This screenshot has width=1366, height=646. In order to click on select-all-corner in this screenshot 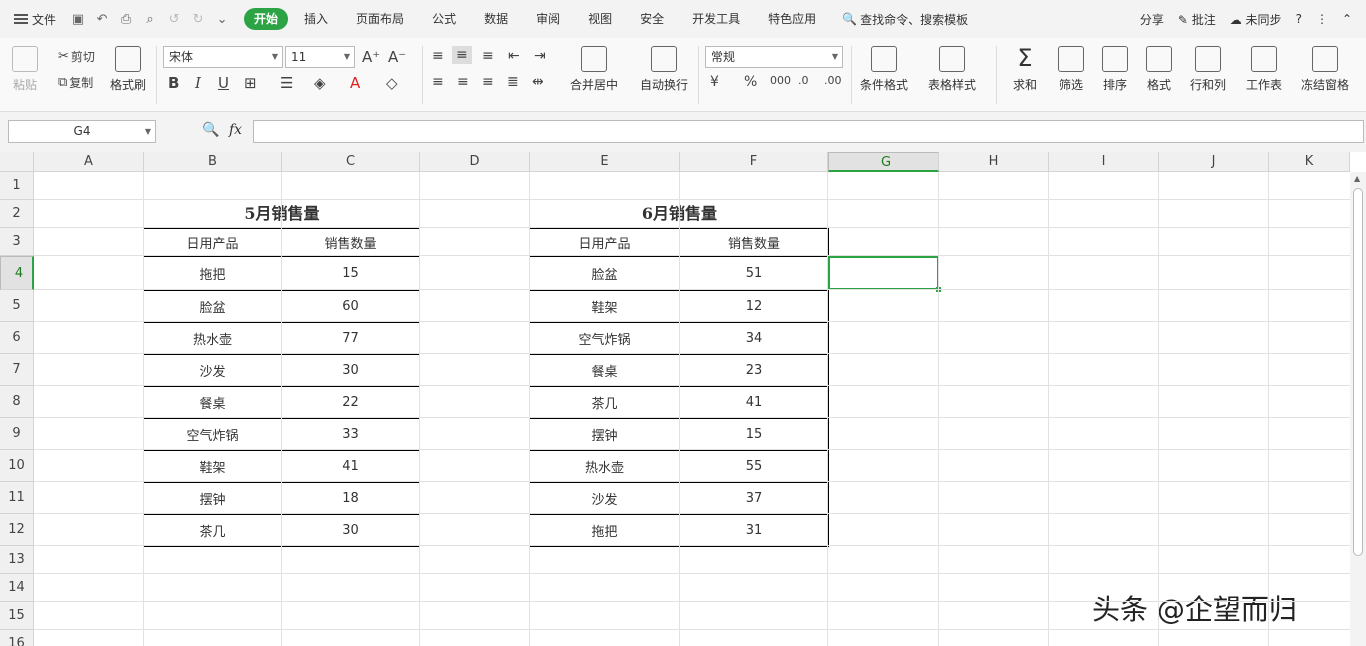, I will do `click(17, 162)`.